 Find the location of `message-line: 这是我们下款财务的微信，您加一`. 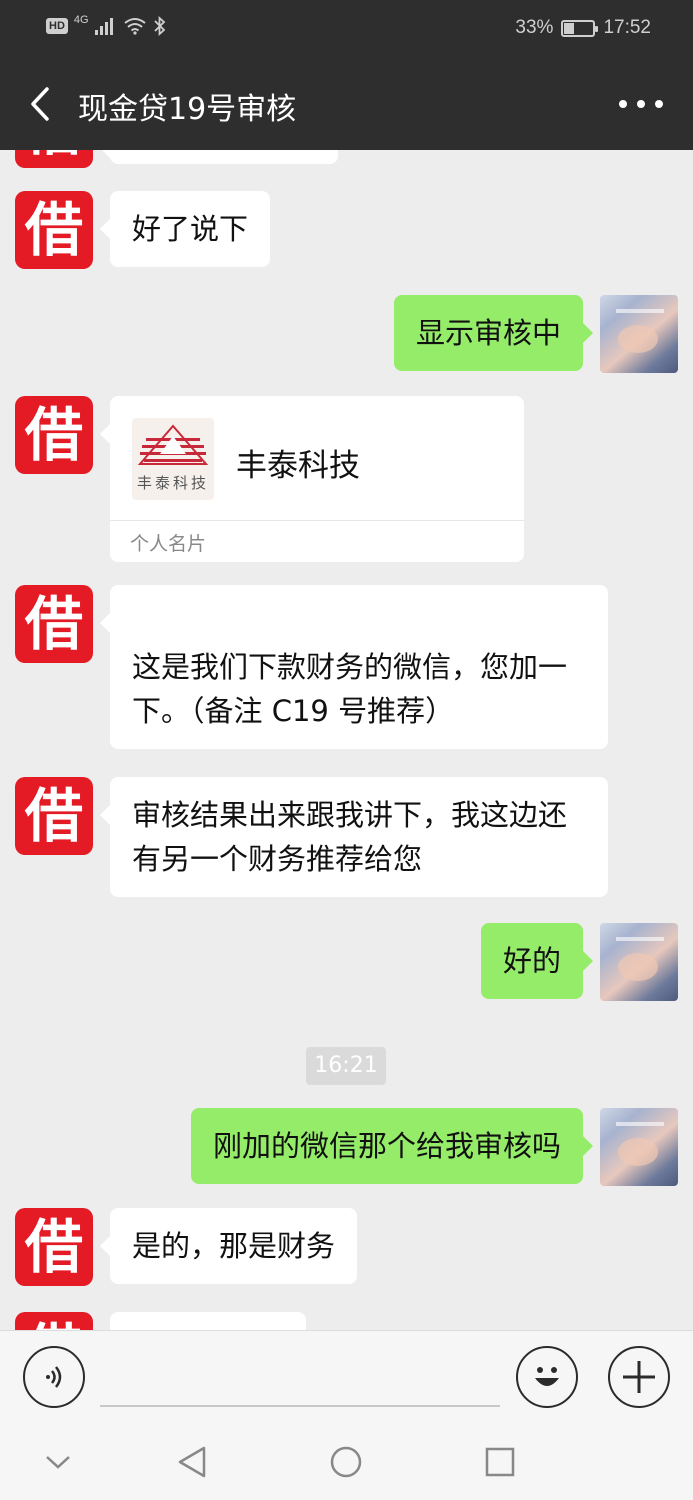

message-line: 这是我们下款财务的微信，您加一 is located at coordinates (350, 667).